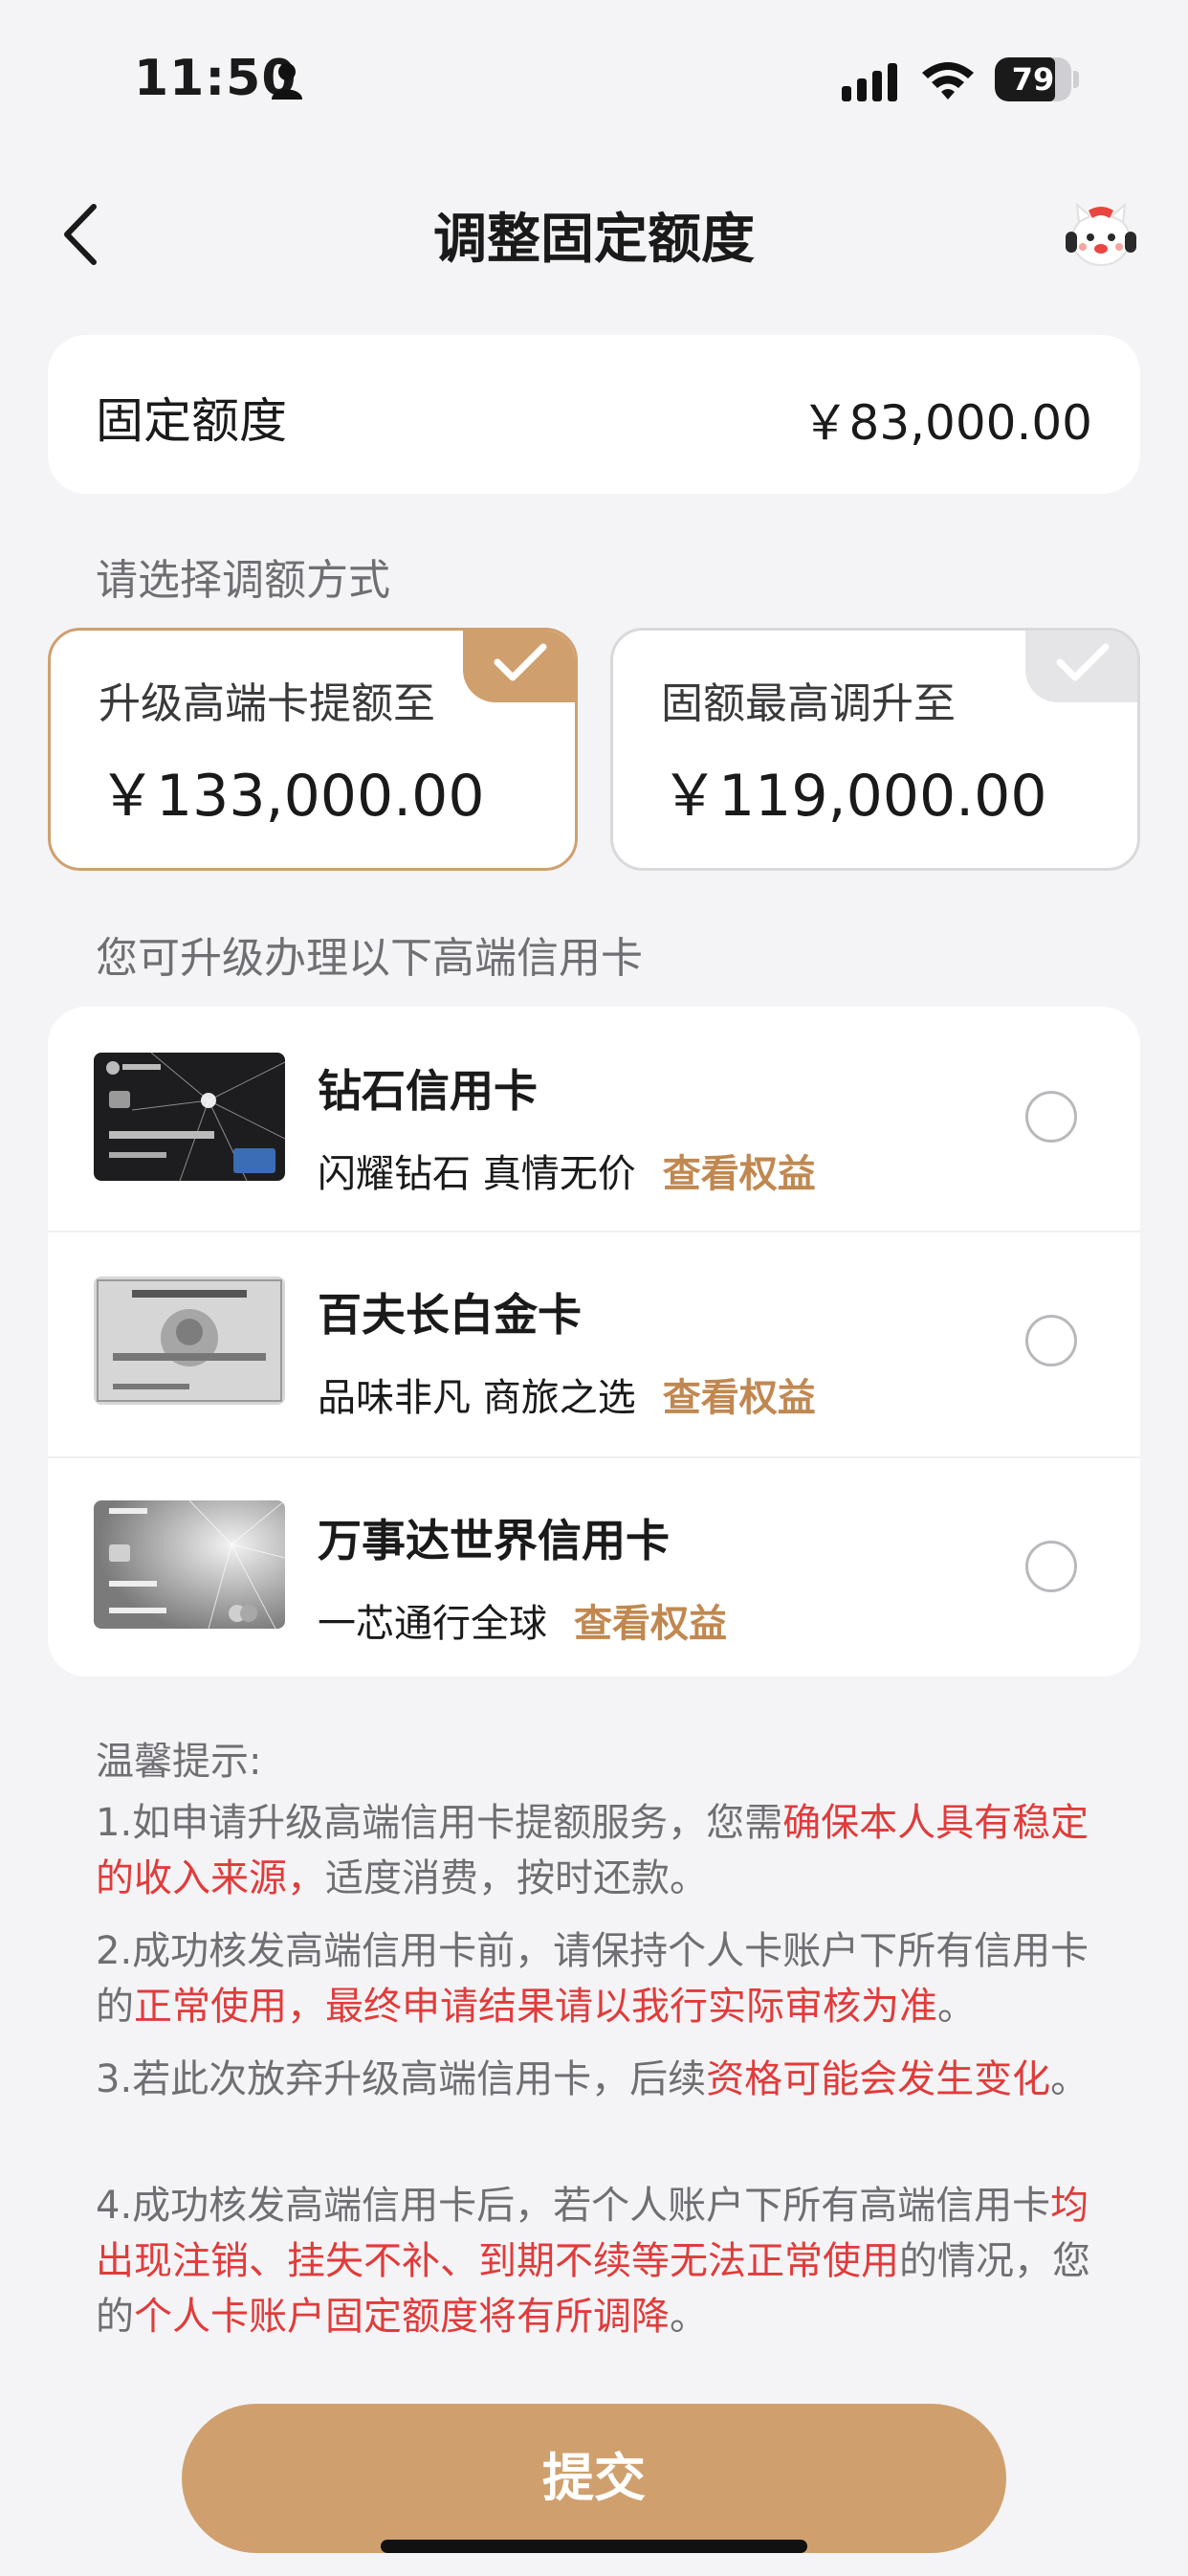 This screenshot has width=1188, height=2576. I want to click on option-selected-badge, so click(519, 666).